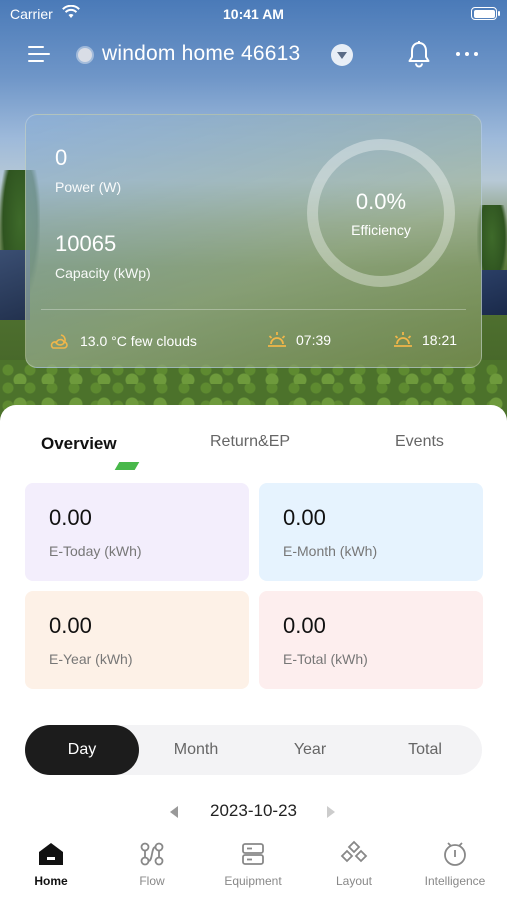 This screenshot has width=507, height=900. What do you see at coordinates (440, 340) in the screenshot?
I see `sunset-time: 18:21` at bounding box center [440, 340].